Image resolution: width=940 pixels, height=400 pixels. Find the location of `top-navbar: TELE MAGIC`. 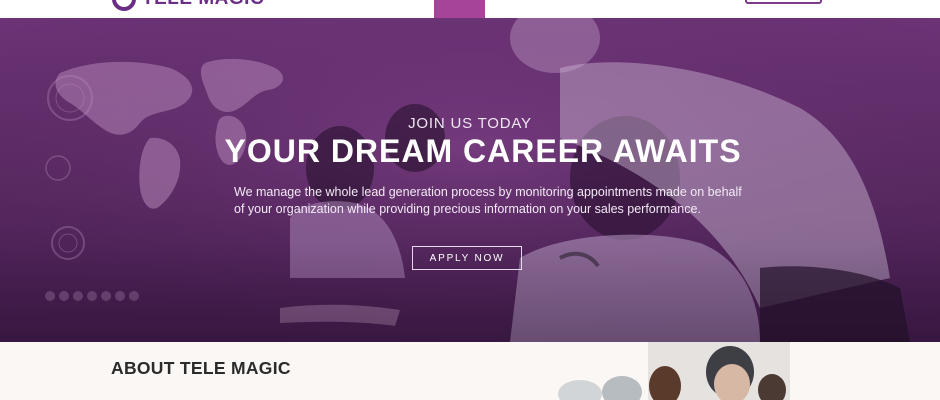

top-navbar: TELE MAGIC is located at coordinates (470, 9).